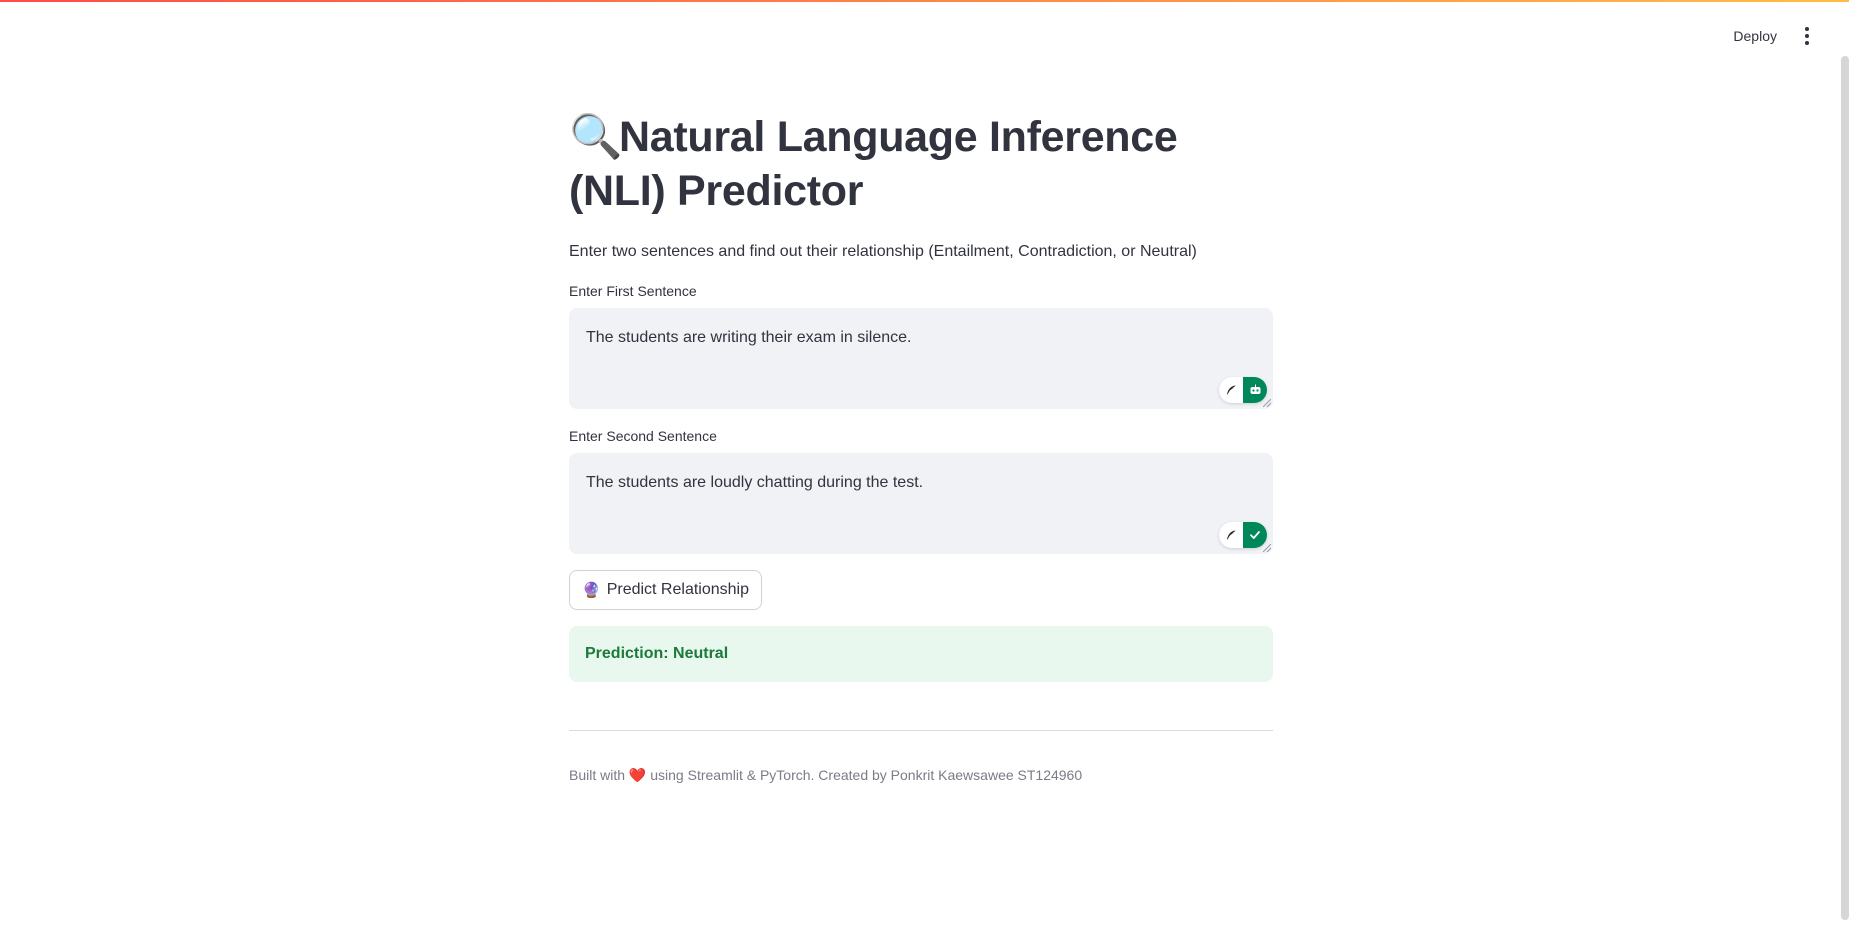  I want to click on app-header: Deploy, so click(924, 32).